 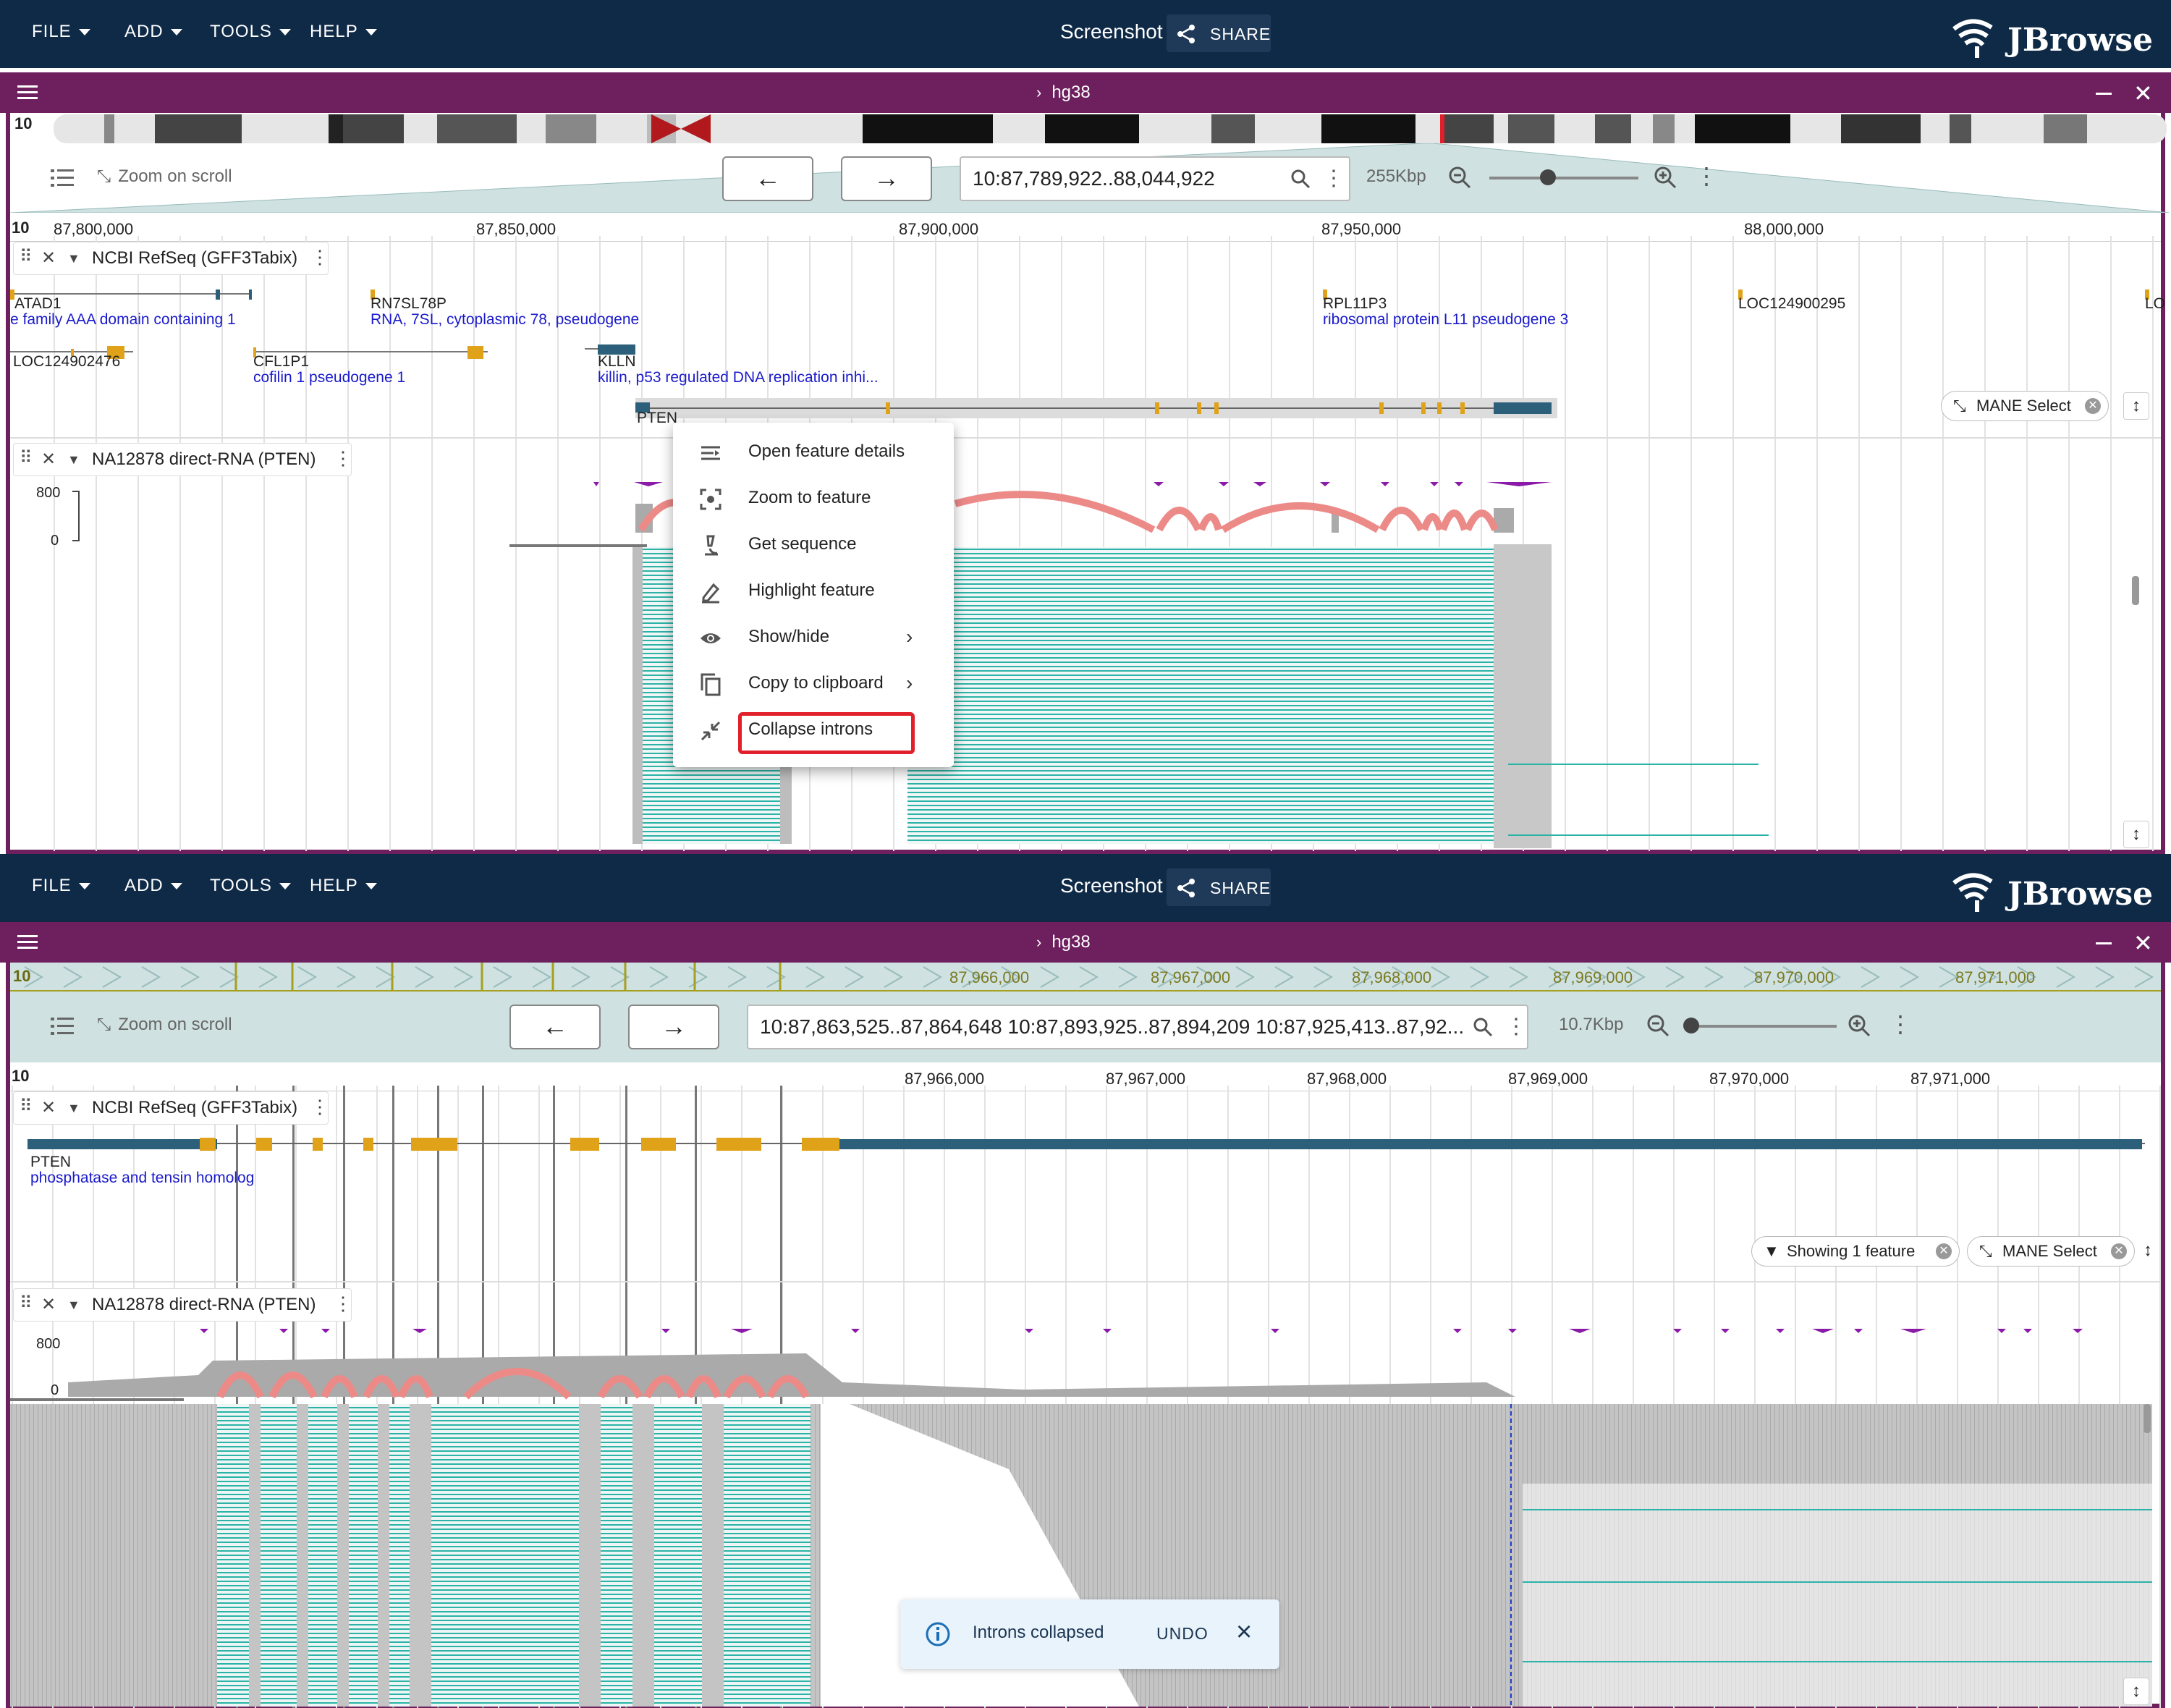 What do you see at coordinates (814, 683) in the screenshot?
I see `menu-item-copy-to-clipboard: Copy to clipboard ›` at bounding box center [814, 683].